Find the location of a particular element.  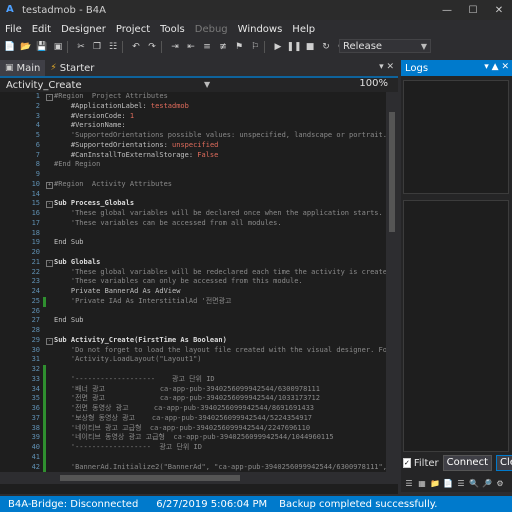

run-icon: ▶ is located at coordinates (278, 47).